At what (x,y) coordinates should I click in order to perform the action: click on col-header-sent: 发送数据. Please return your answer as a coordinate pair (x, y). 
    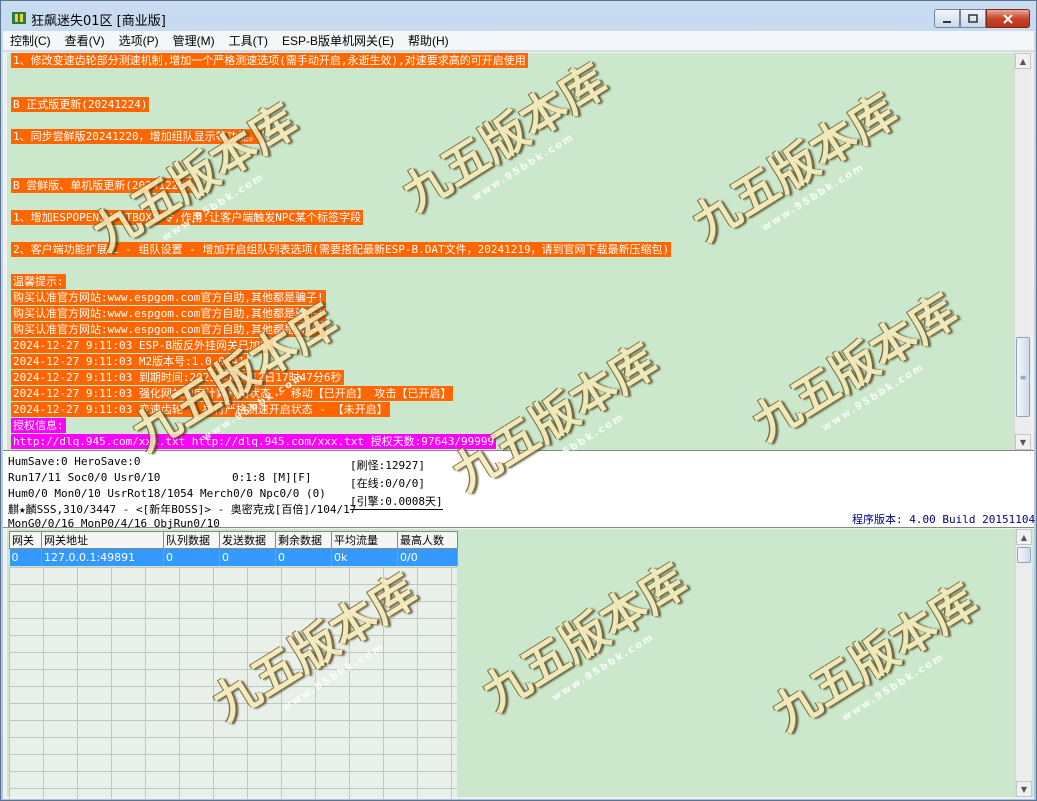
    Looking at the image, I should click on (247, 540).